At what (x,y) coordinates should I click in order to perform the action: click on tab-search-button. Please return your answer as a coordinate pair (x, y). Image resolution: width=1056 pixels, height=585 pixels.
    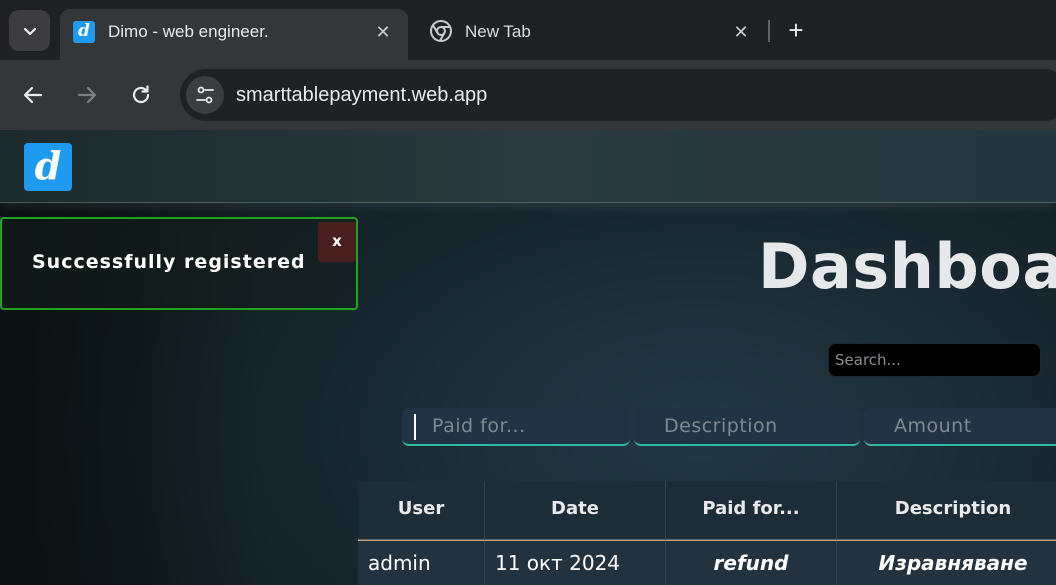
    Looking at the image, I should click on (29, 30).